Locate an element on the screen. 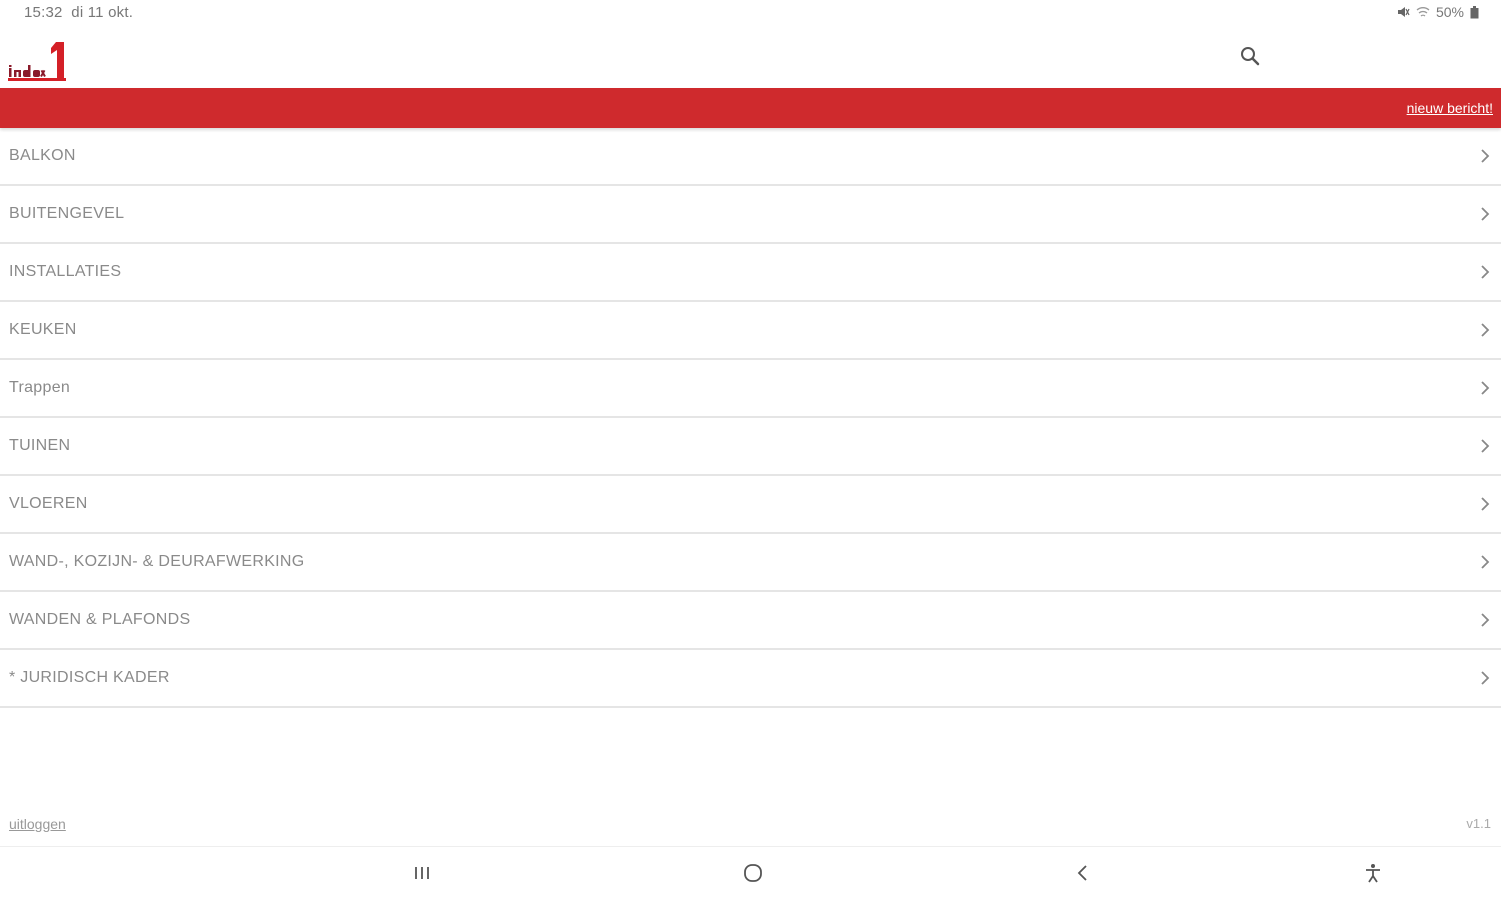 This screenshot has height=901, width=1501. new-message-link: nieuw bericht! is located at coordinates (1450, 108).